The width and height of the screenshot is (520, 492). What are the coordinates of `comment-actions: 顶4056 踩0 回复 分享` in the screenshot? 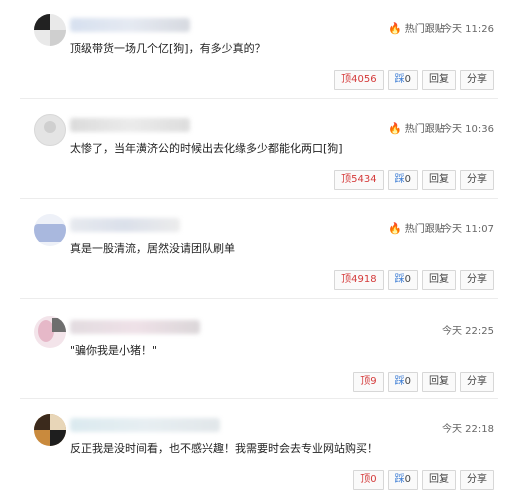 It's located at (412, 80).